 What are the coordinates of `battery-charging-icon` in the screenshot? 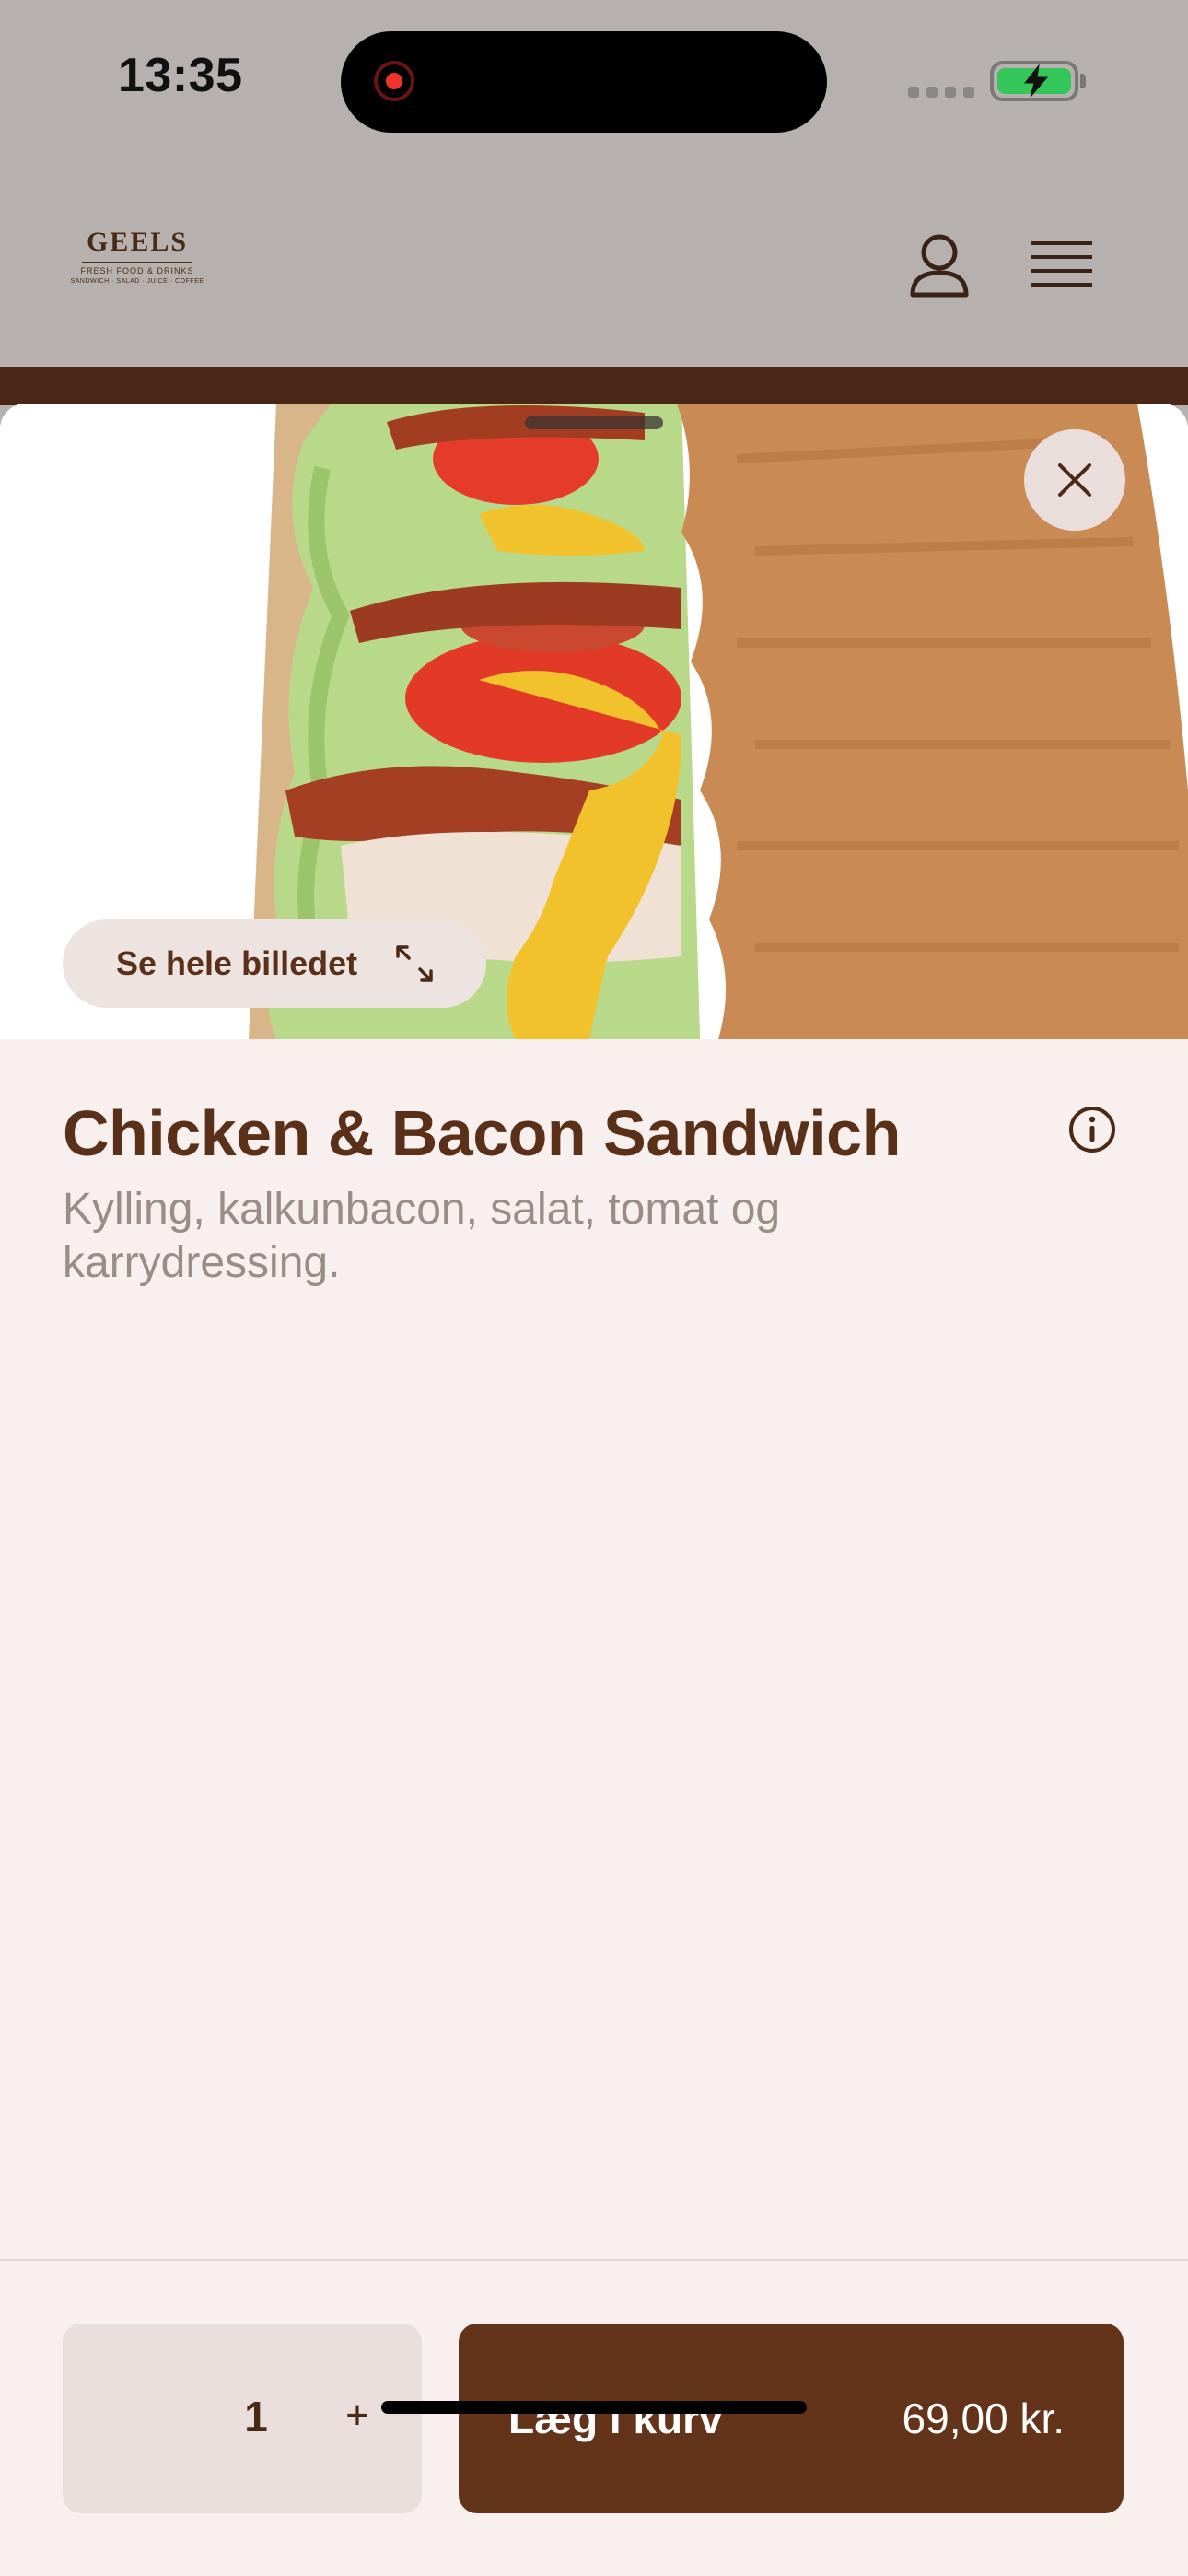 It's located at (1034, 81).